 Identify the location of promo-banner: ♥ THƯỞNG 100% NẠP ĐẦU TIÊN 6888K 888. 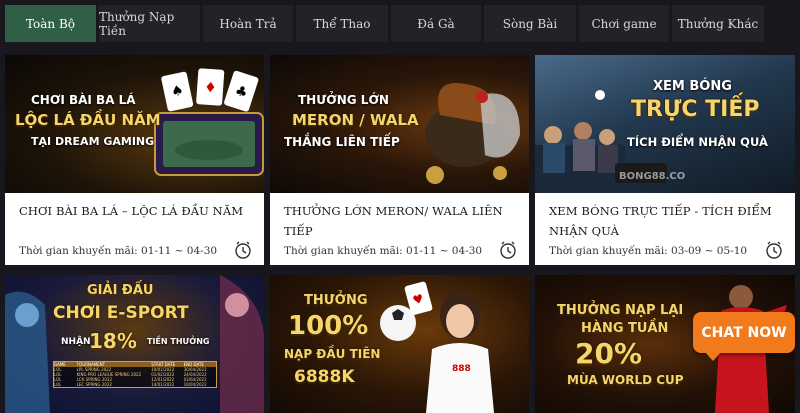
(399, 344).